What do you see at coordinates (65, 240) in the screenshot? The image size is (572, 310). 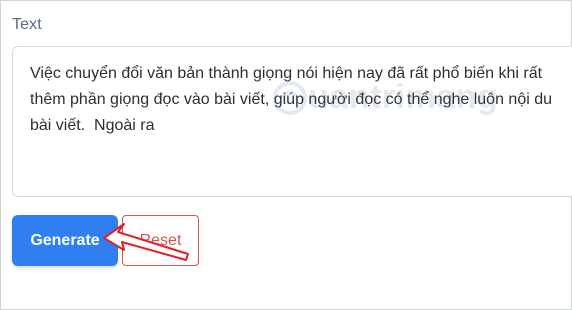 I see `generate-button: Generate` at bounding box center [65, 240].